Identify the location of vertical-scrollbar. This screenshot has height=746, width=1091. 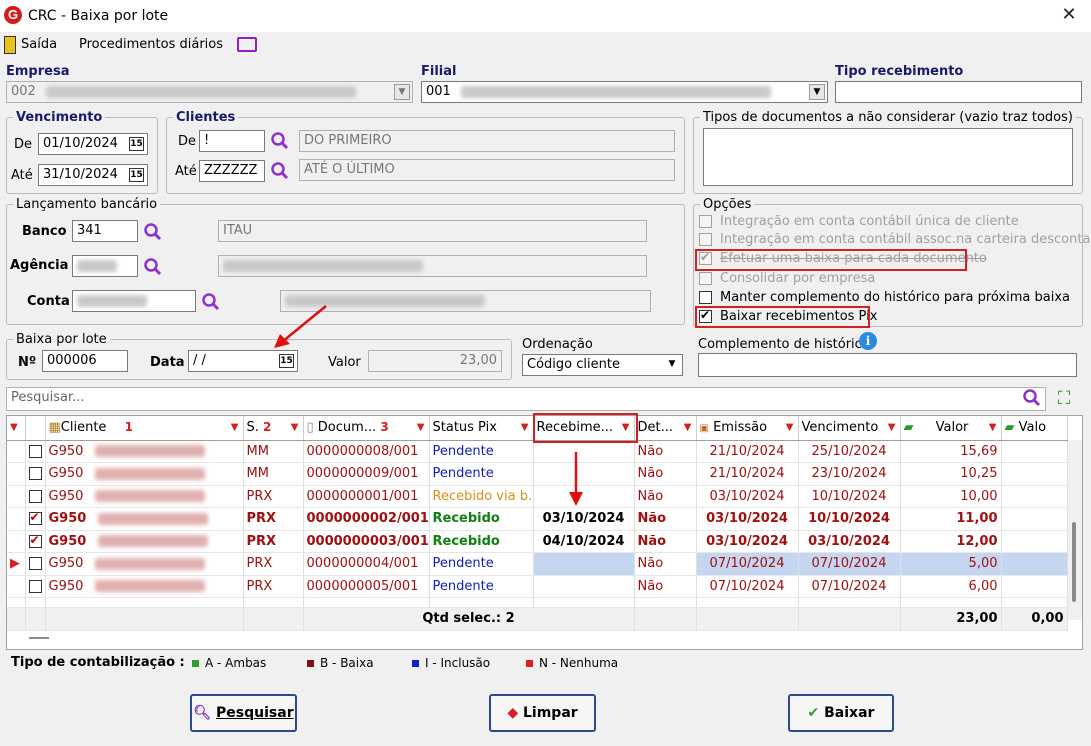
(1075, 530).